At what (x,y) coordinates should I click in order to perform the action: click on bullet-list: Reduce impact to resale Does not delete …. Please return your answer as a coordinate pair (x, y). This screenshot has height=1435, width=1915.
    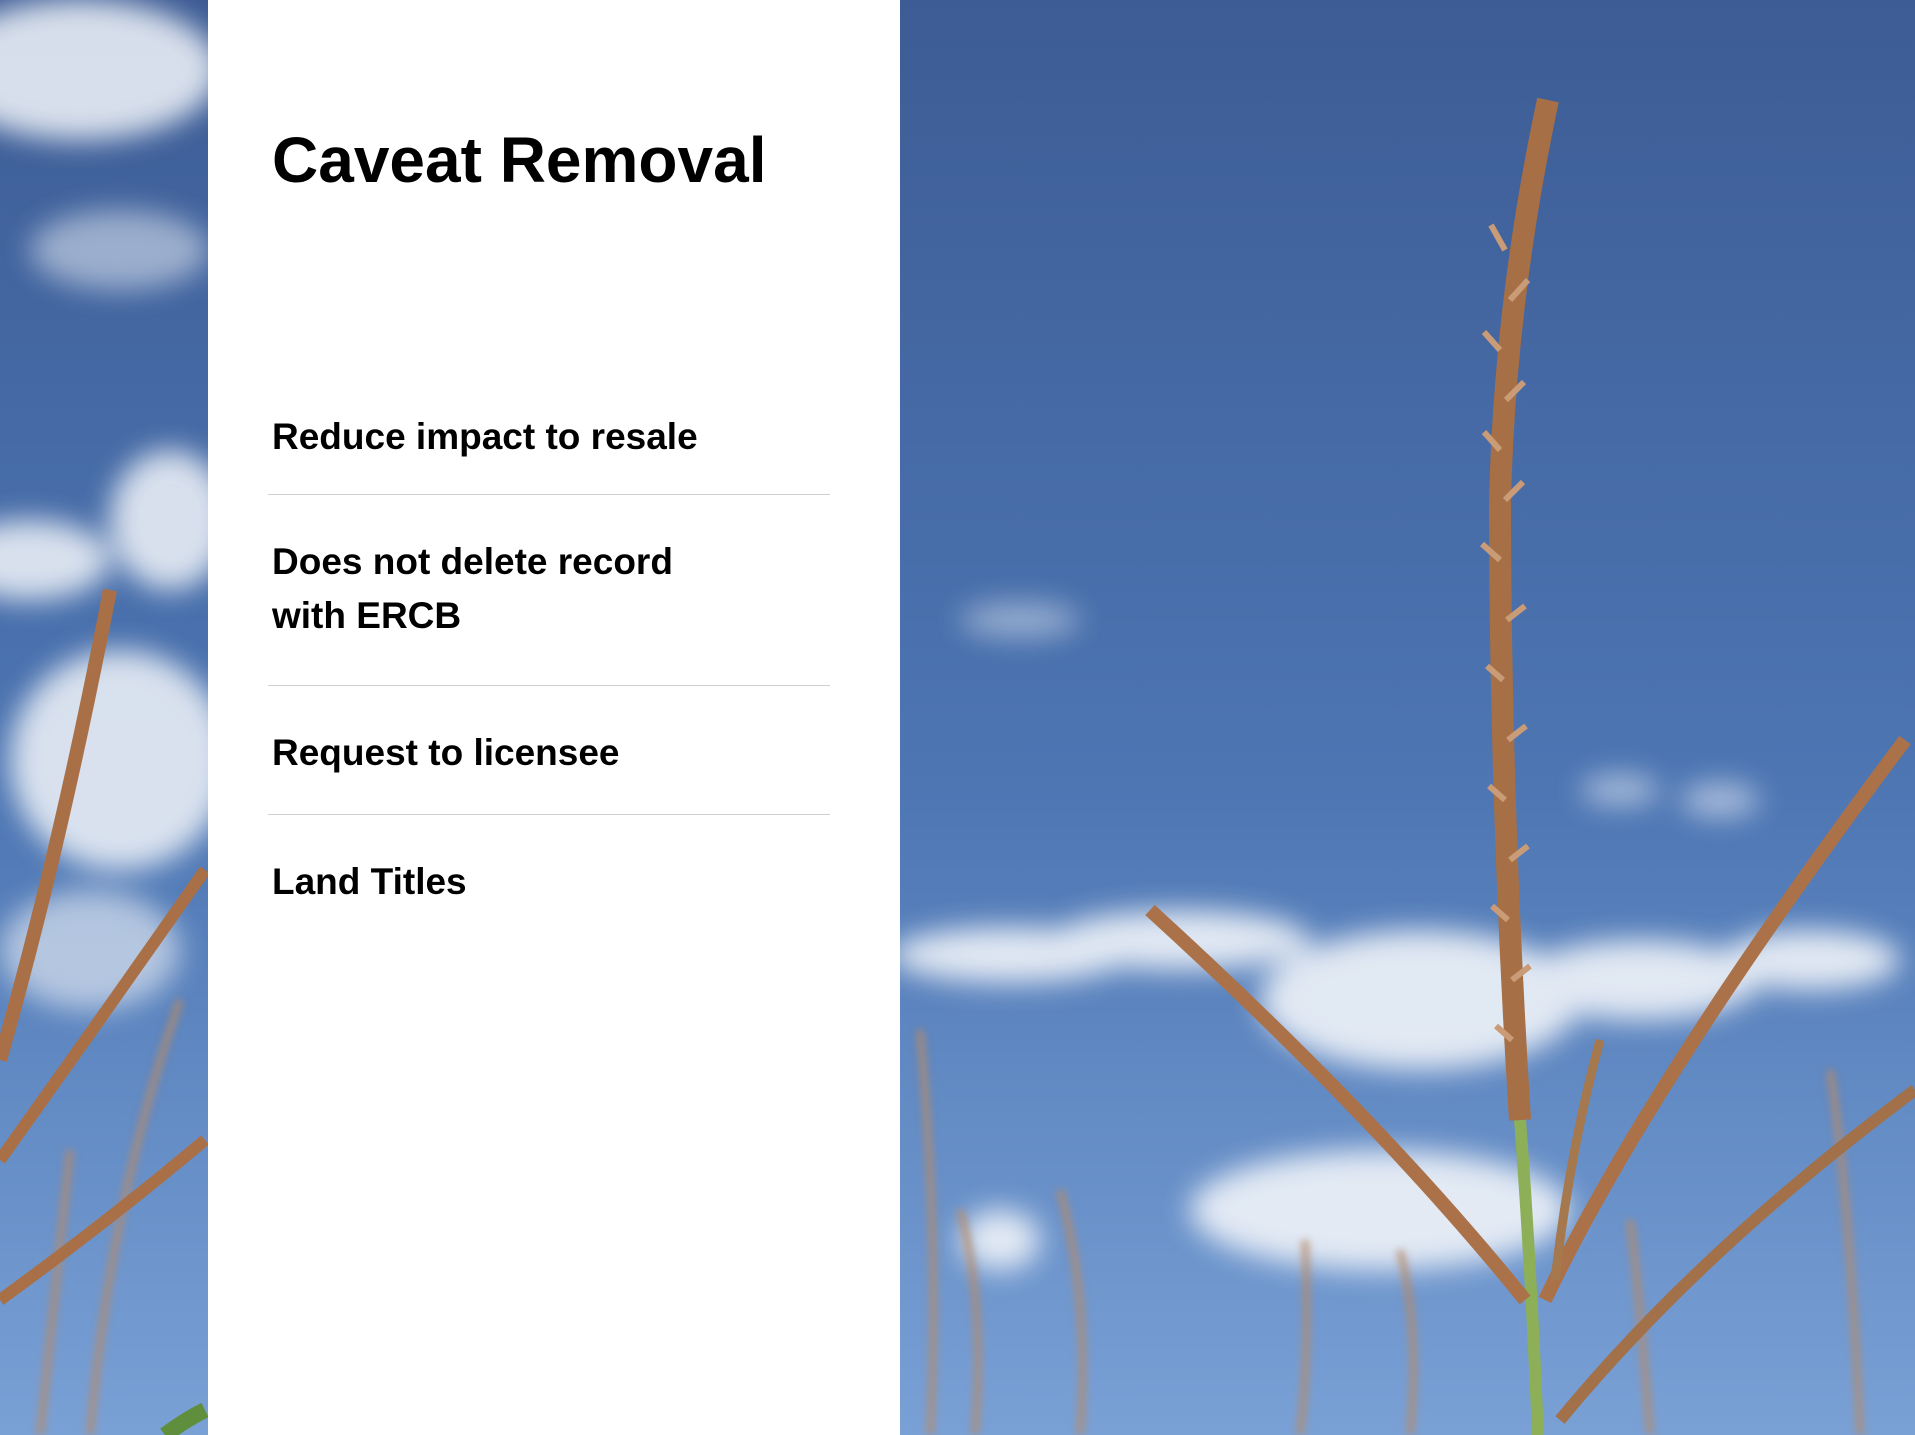
    Looking at the image, I should click on (549, 654).